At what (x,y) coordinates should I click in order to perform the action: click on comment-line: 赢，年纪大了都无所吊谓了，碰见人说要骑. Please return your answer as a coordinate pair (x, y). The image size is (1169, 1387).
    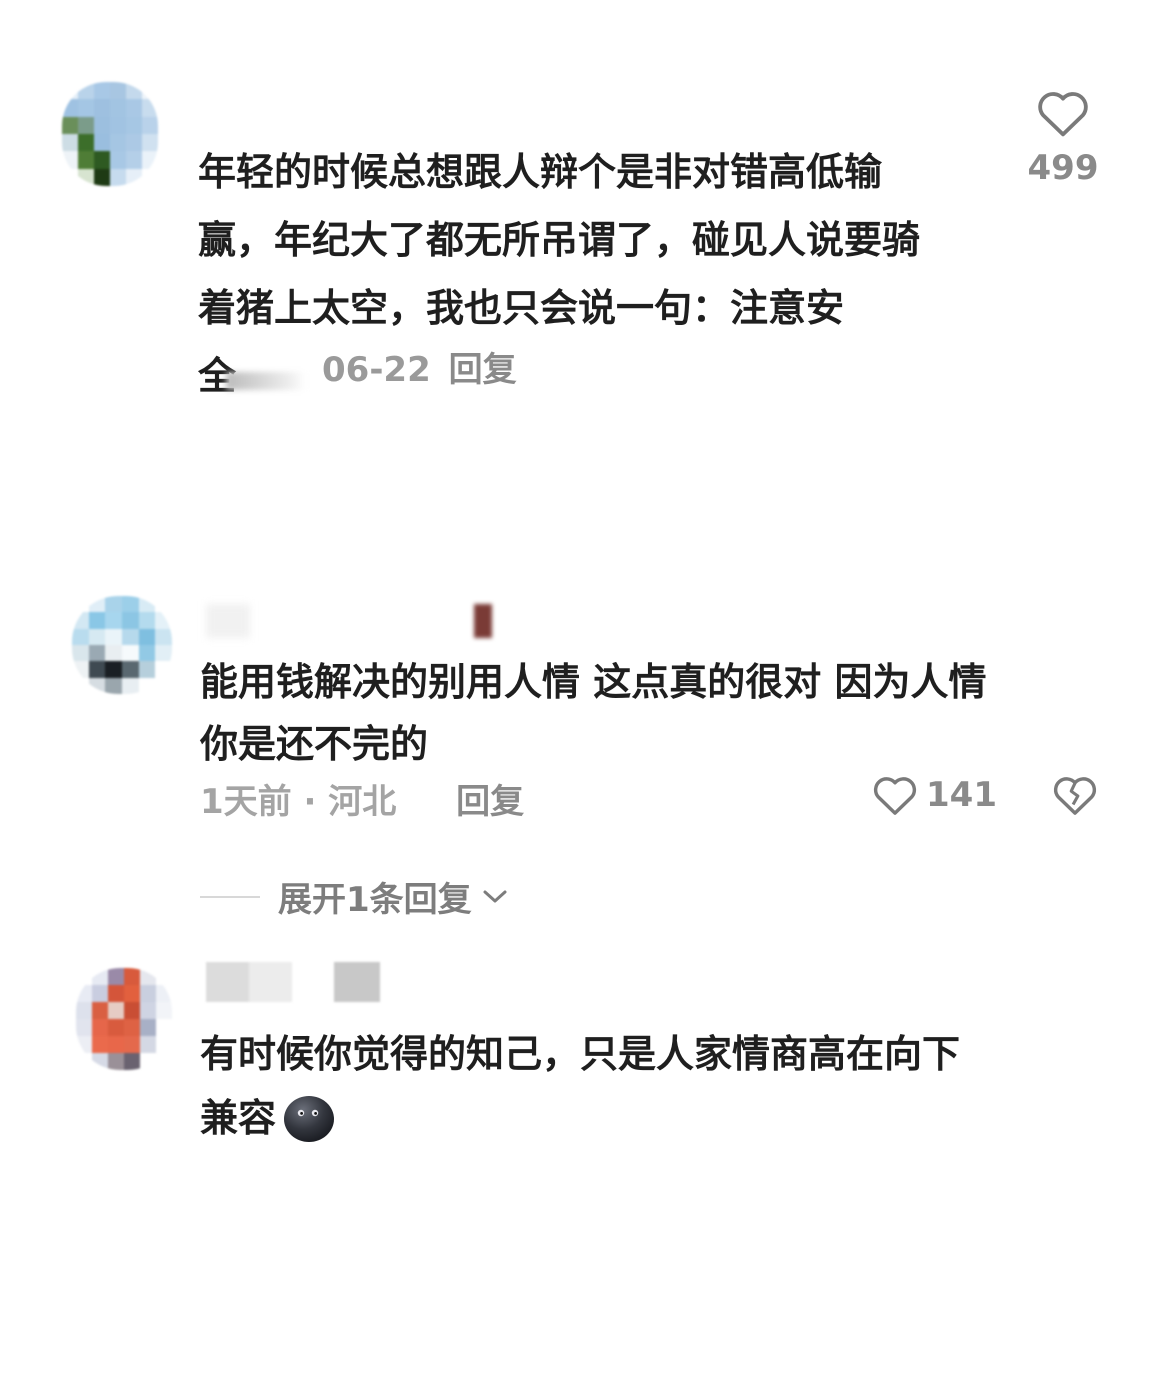
    Looking at the image, I should click on (559, 240).